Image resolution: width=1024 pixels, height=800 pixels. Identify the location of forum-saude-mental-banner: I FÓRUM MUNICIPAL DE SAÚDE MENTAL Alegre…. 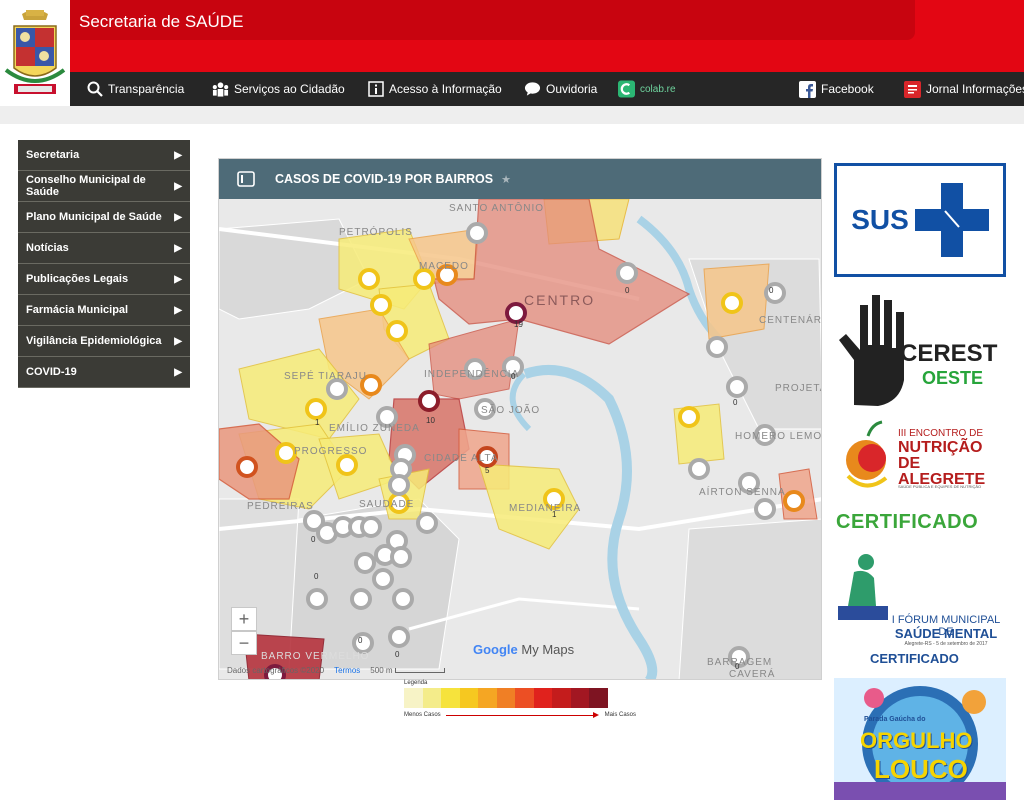
(922, 609).